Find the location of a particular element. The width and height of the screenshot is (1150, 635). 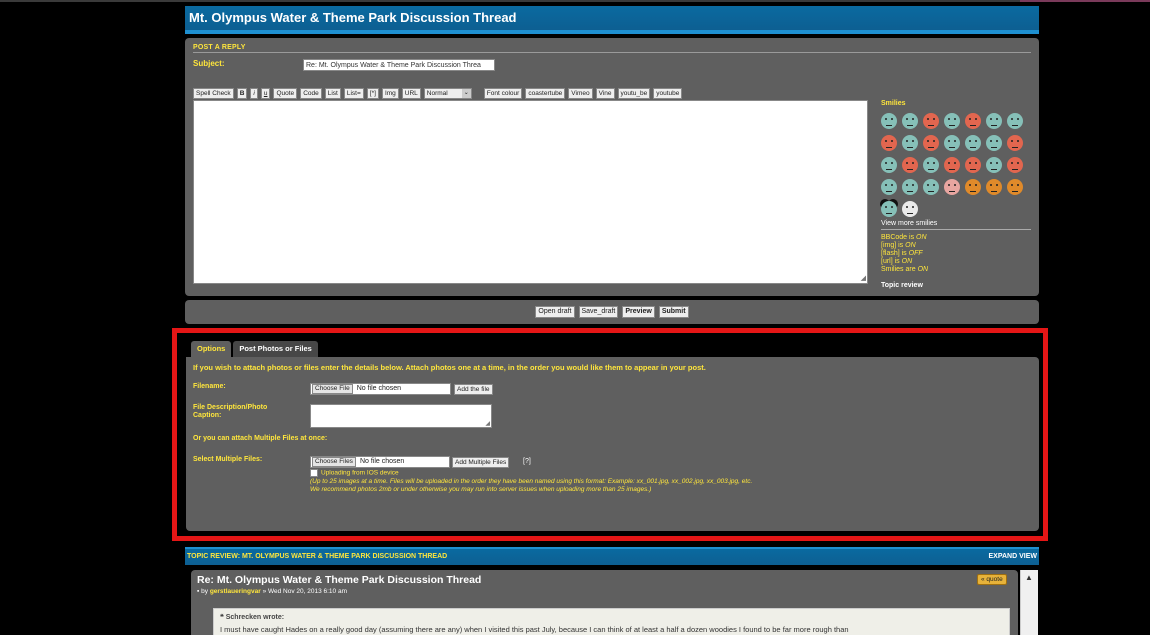

chevron-down-icon: ⌄ is located at coordinates (466, 93).